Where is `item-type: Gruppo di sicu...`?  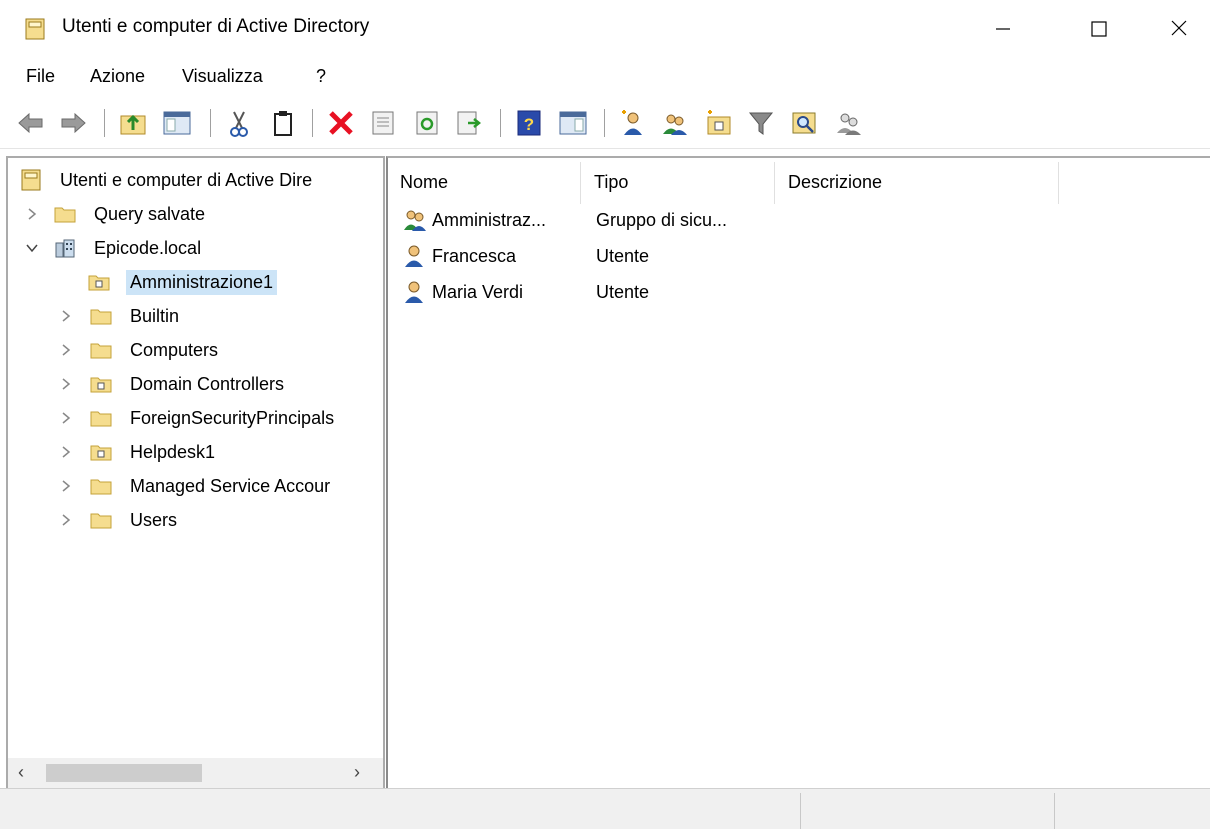 item-type: Gruppo di sicu... is located at coordinates (662, 220).